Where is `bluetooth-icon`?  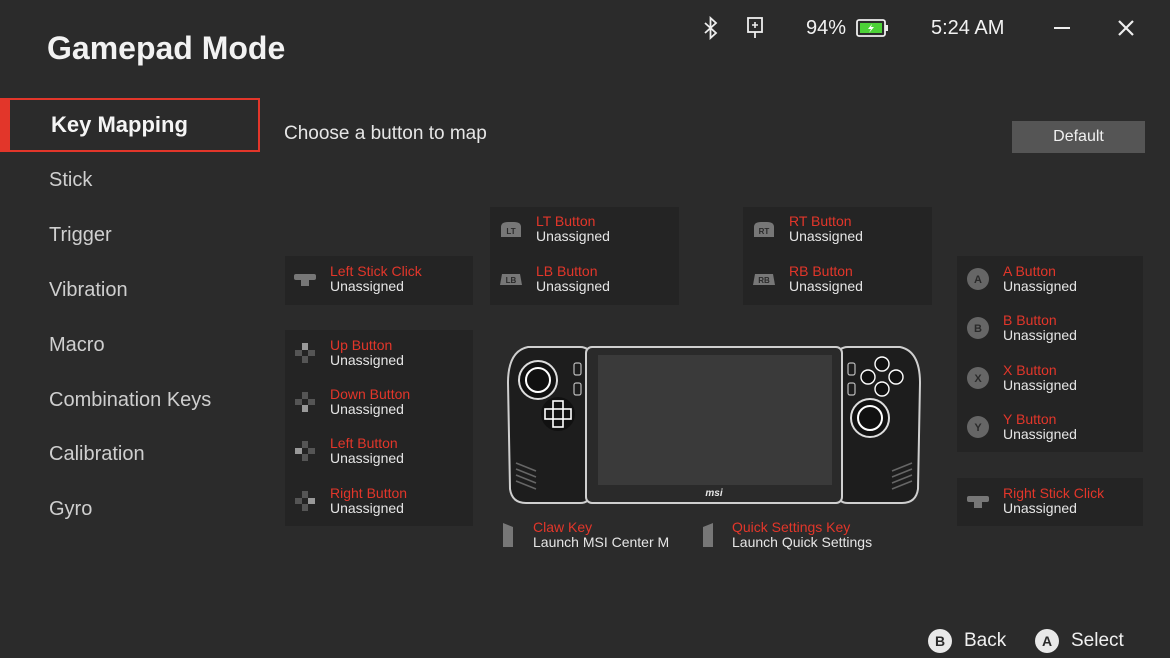 bluetooth-icon is located at coordinates (711, 28).